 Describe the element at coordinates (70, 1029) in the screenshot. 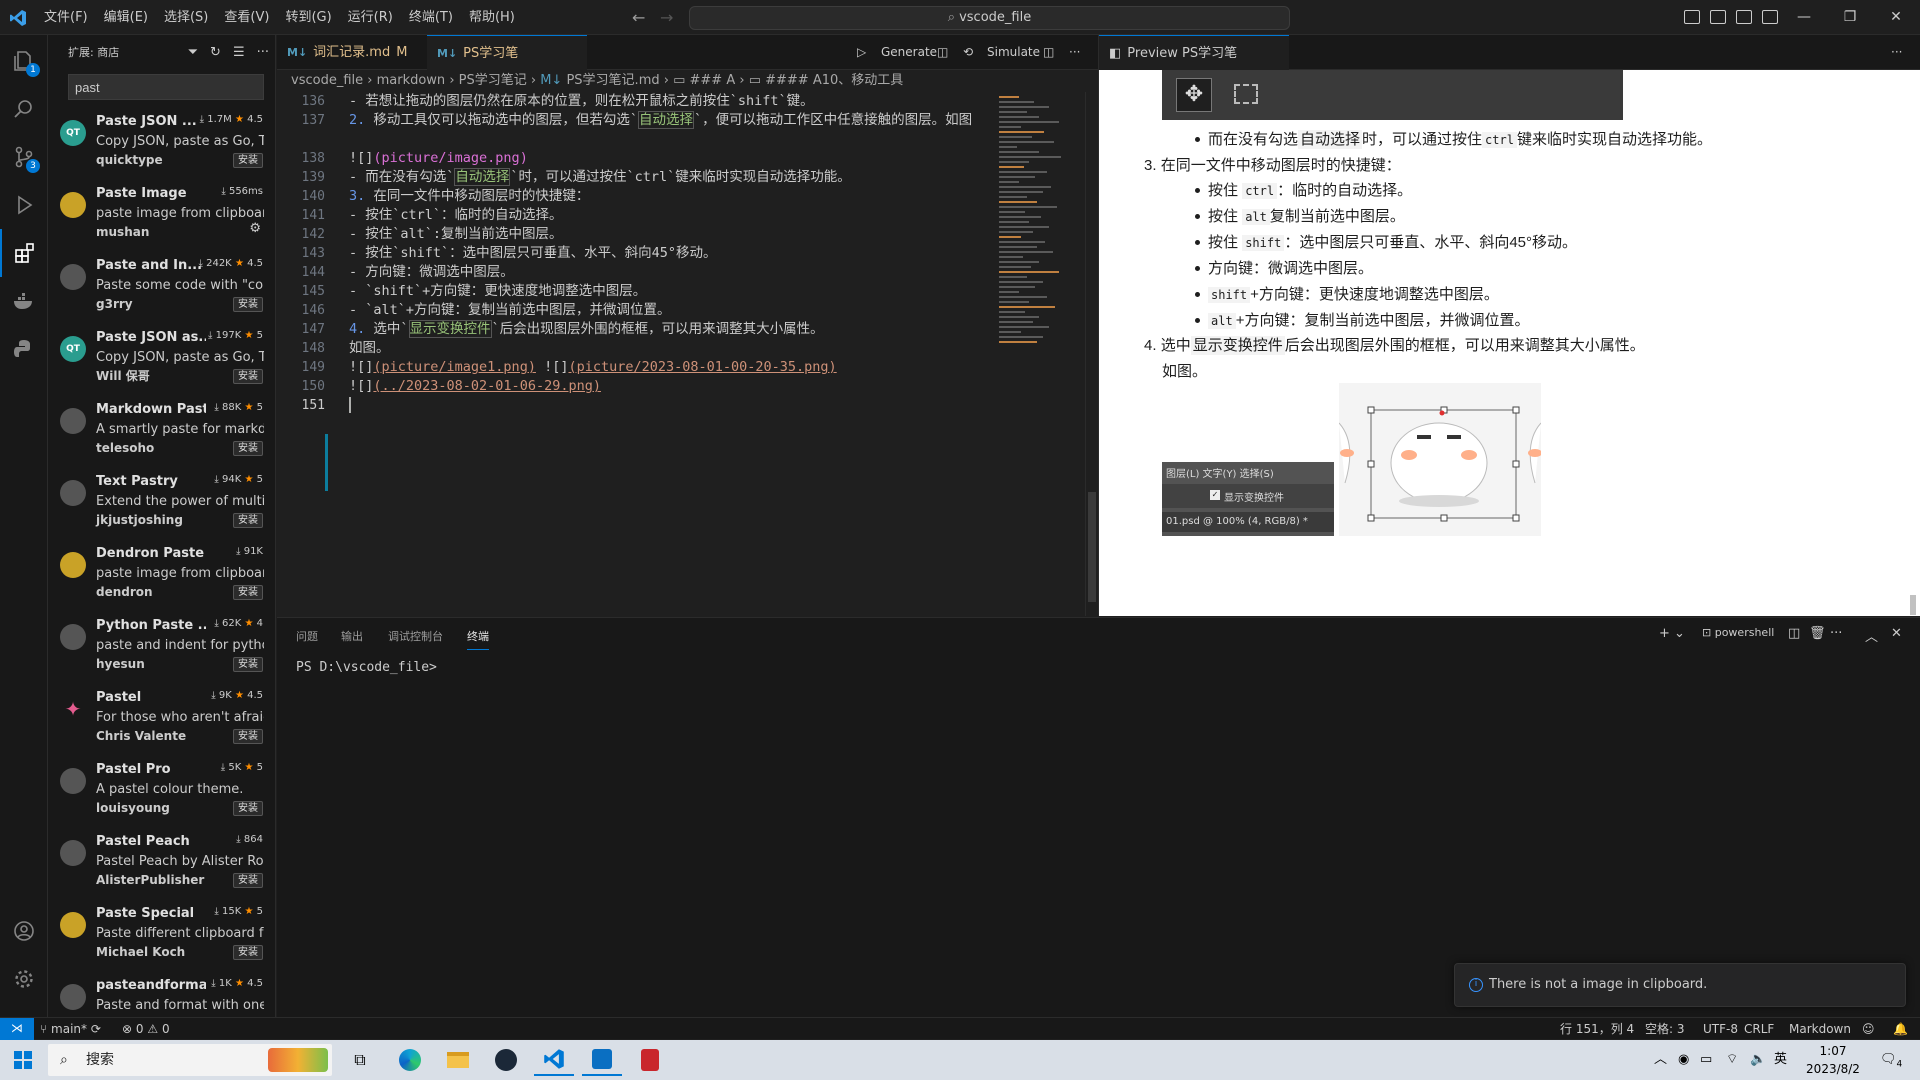

I see `branch-status: ⑂ main* ⟳` at that location.